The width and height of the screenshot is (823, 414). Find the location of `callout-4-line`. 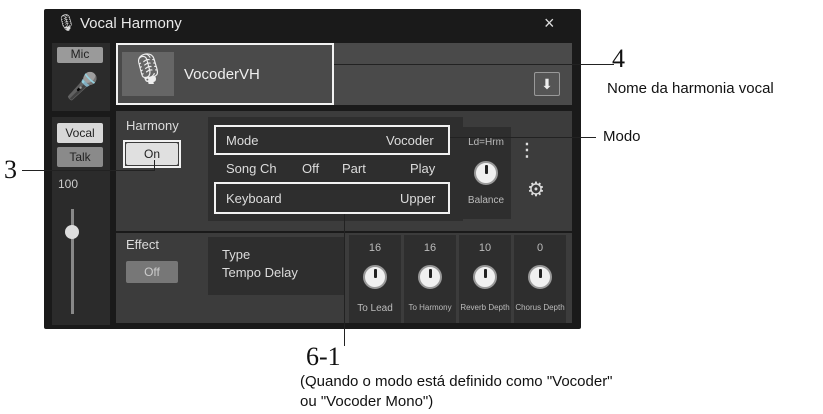

callout-4-line is located at coordinates (474, 64).